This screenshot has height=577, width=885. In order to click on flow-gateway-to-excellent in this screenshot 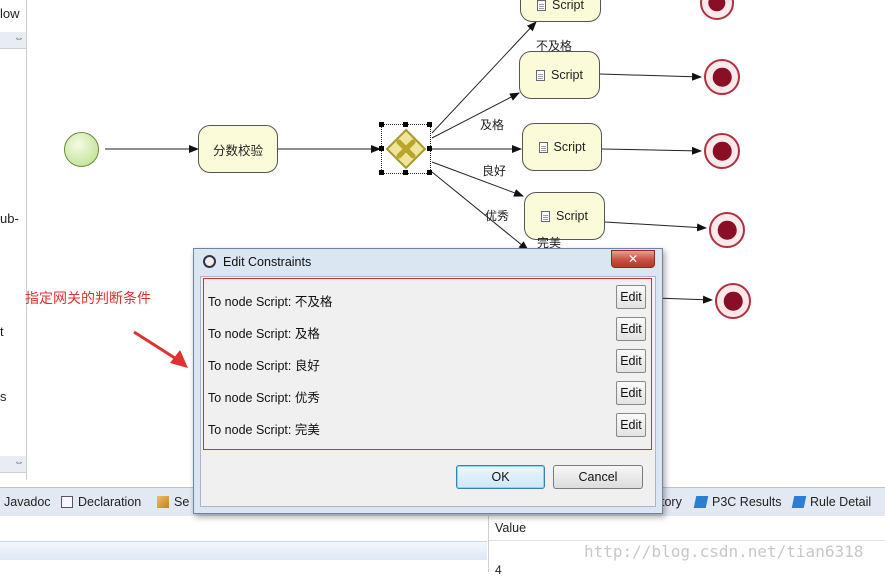, I will do `click(477, 179)`.